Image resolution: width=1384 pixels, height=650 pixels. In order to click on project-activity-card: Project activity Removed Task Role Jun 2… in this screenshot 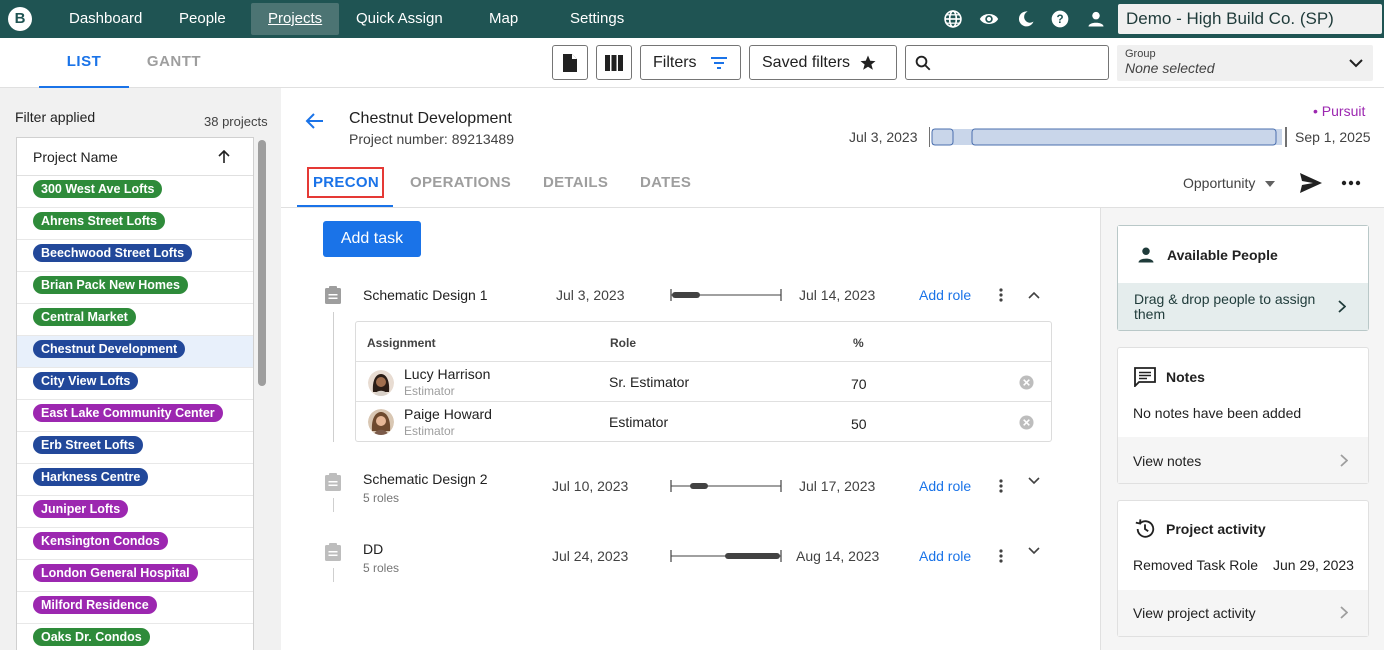, I will do `click(1243, 568)`.